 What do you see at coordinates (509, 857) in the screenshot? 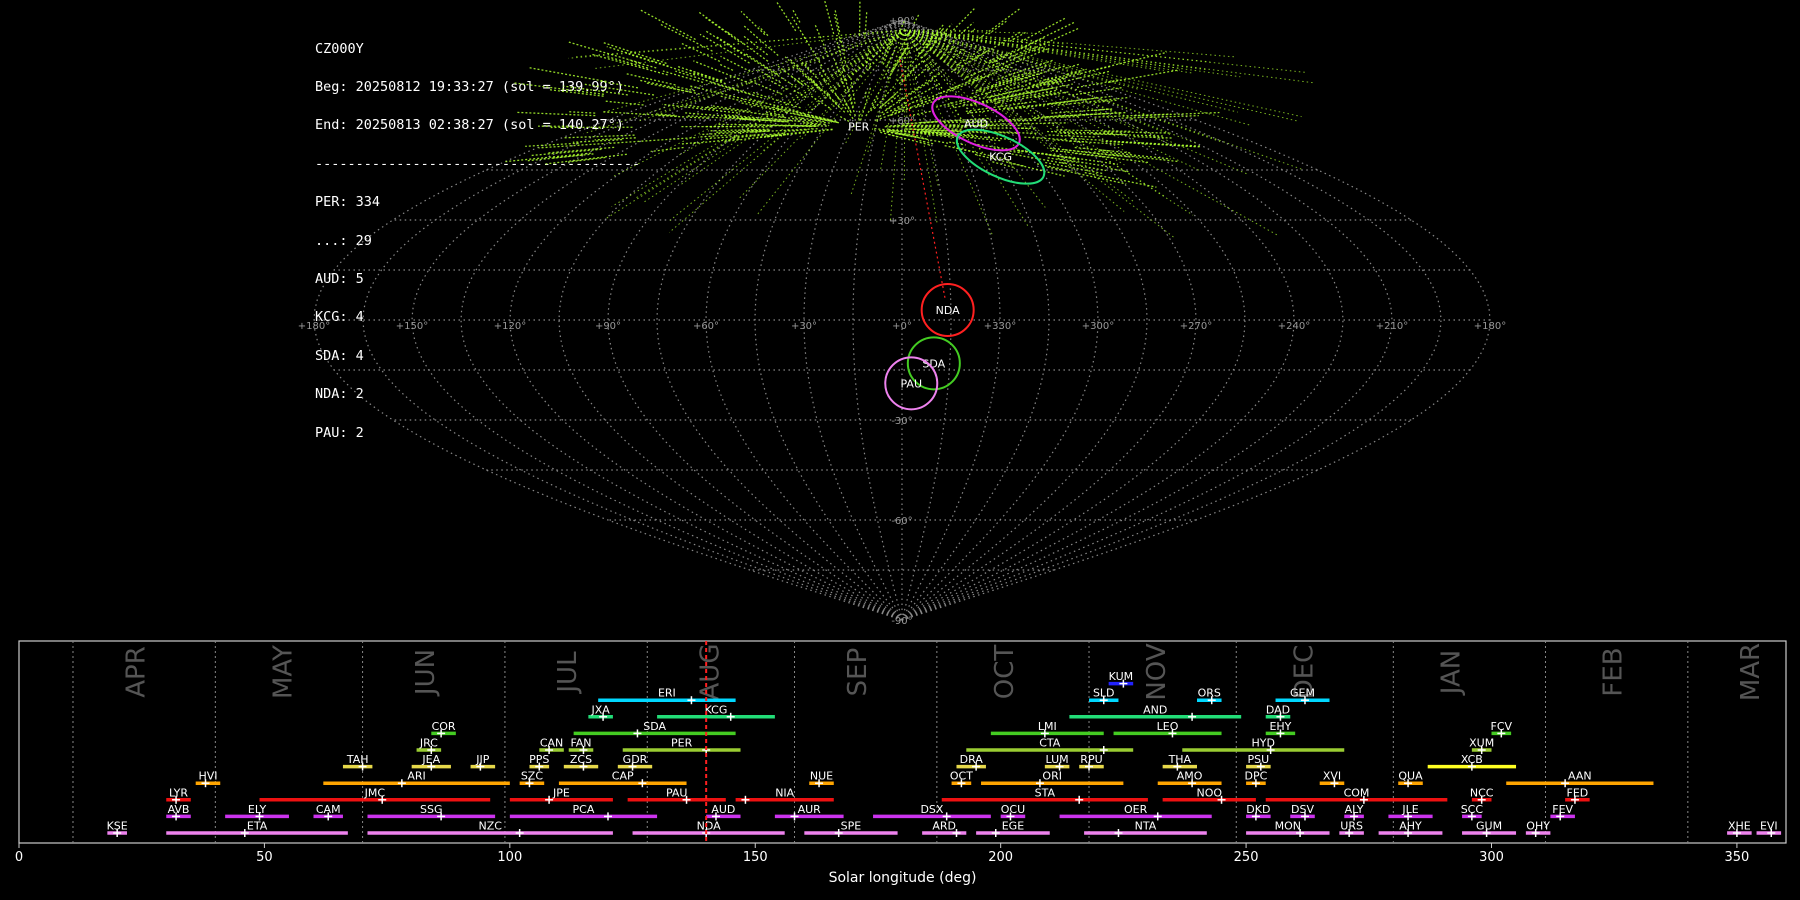
I see `x-tick-label: 100` at bounding box center [509, 857].